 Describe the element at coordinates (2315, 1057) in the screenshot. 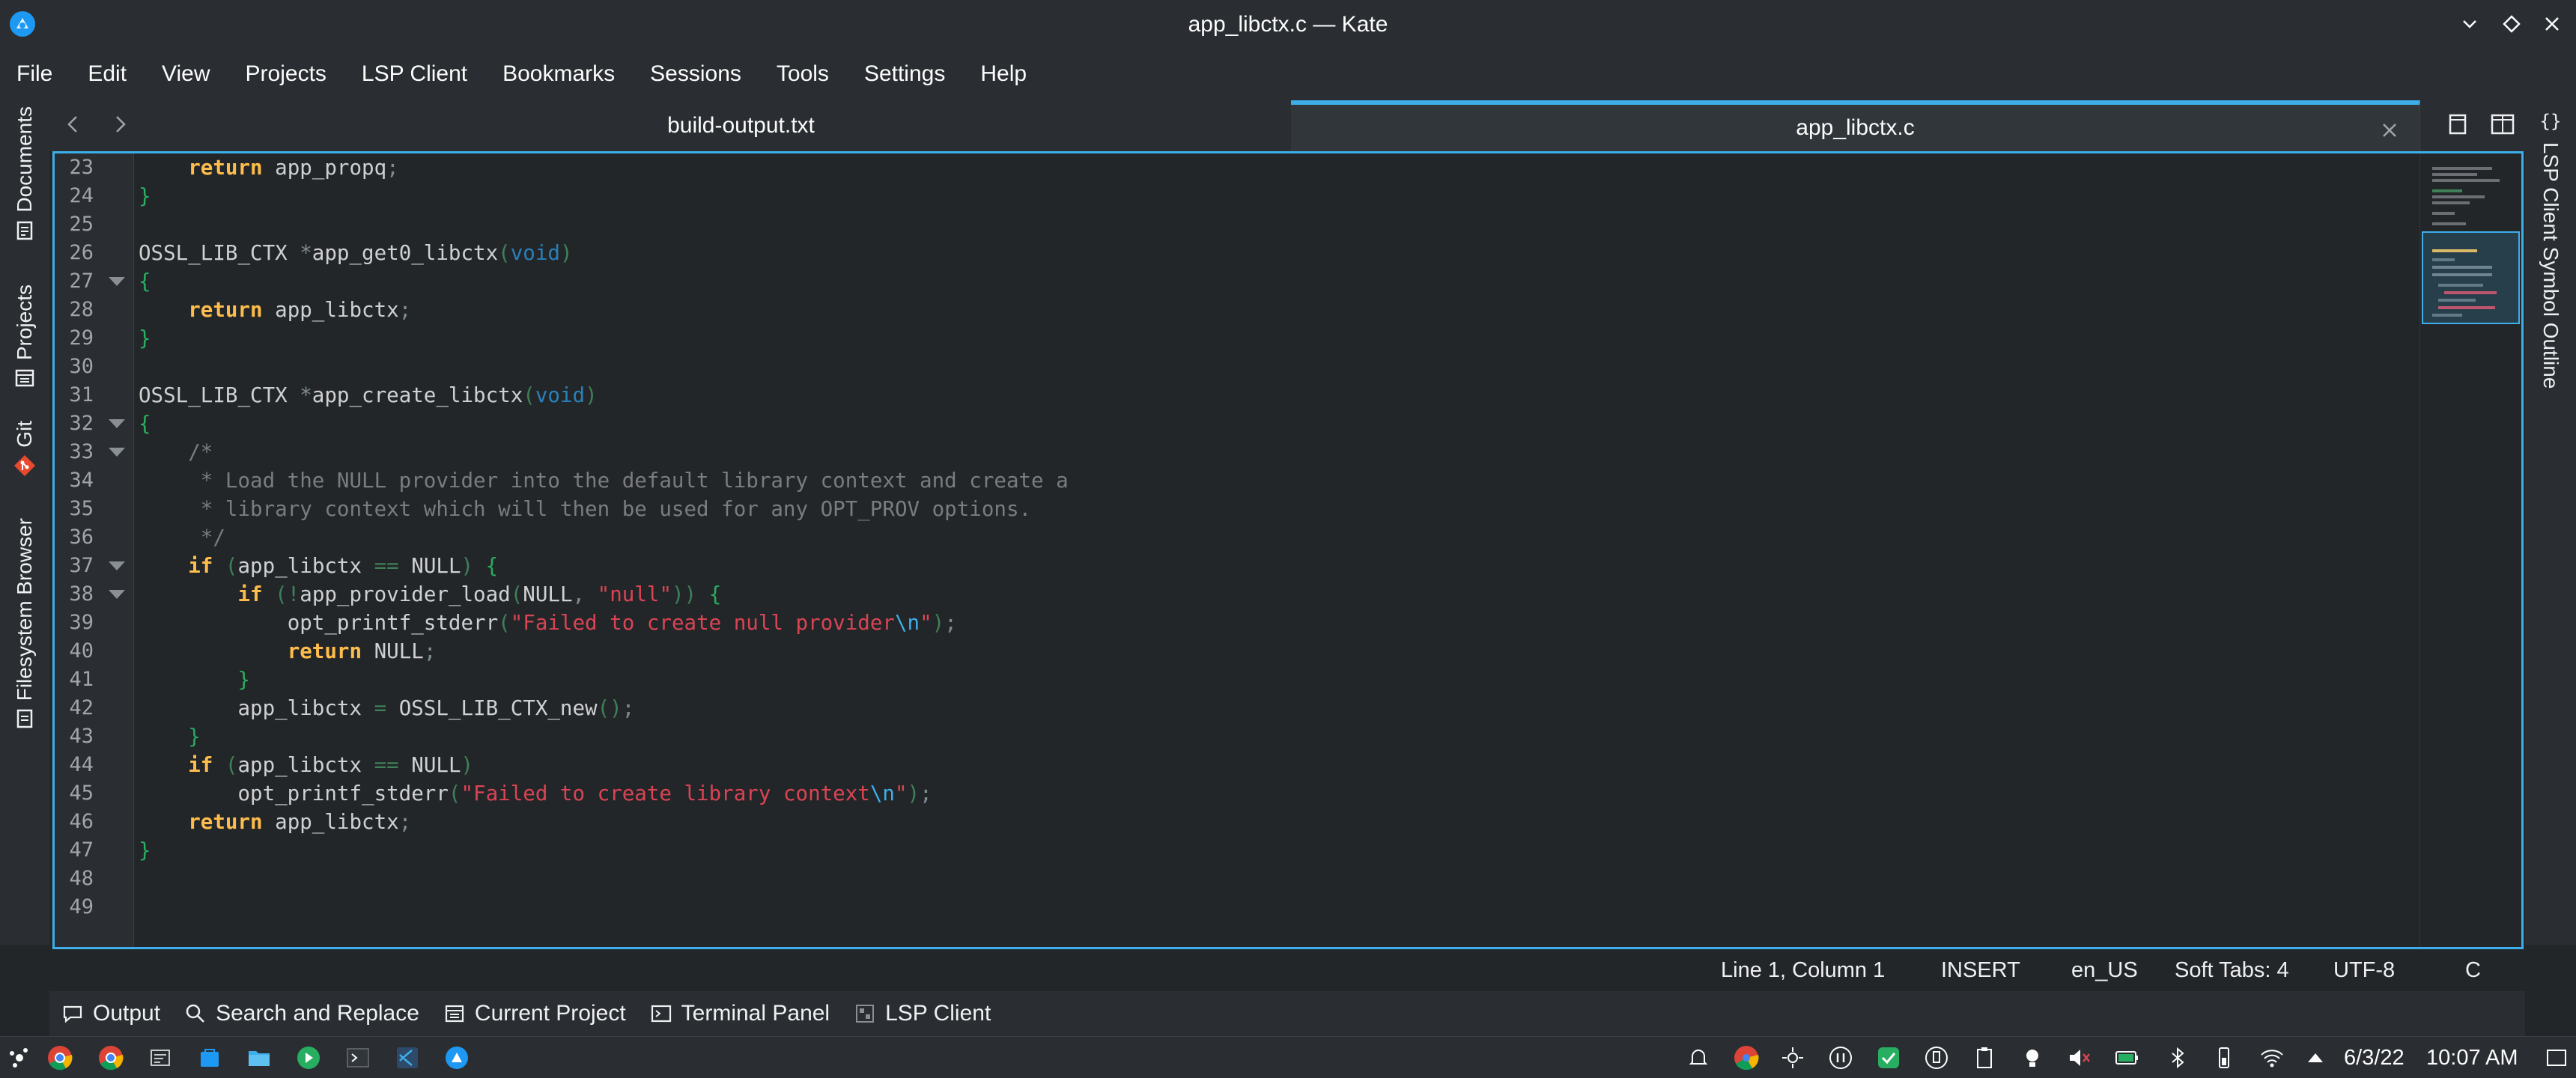

I see `tray-expand-icon` at that location.